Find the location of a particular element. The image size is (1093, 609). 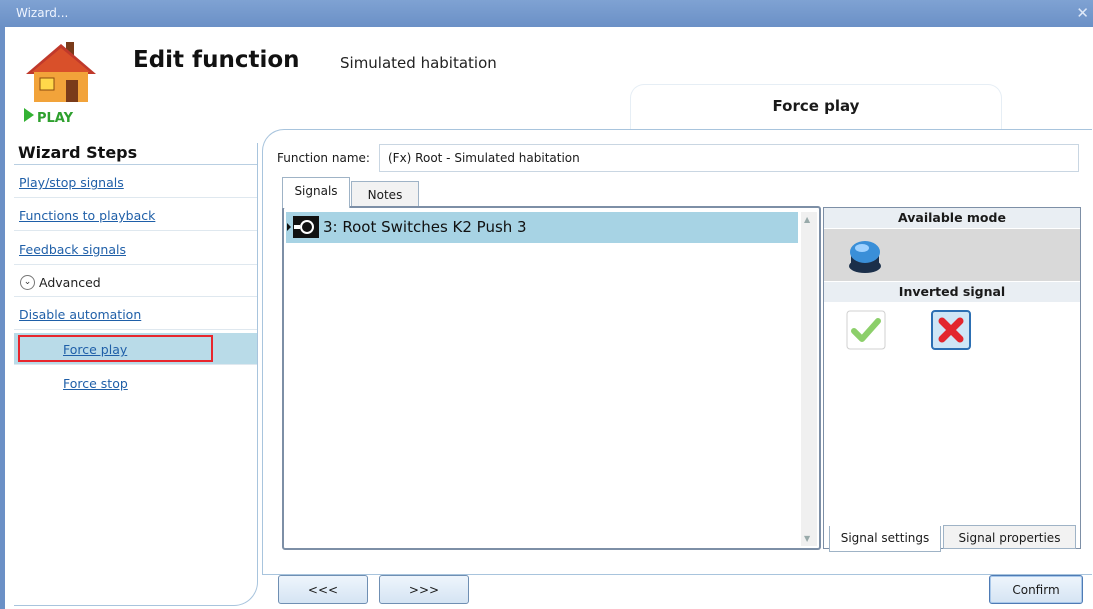

signal-settings-panel: Available mode Inverted signal is located at coordinates (952, 378).